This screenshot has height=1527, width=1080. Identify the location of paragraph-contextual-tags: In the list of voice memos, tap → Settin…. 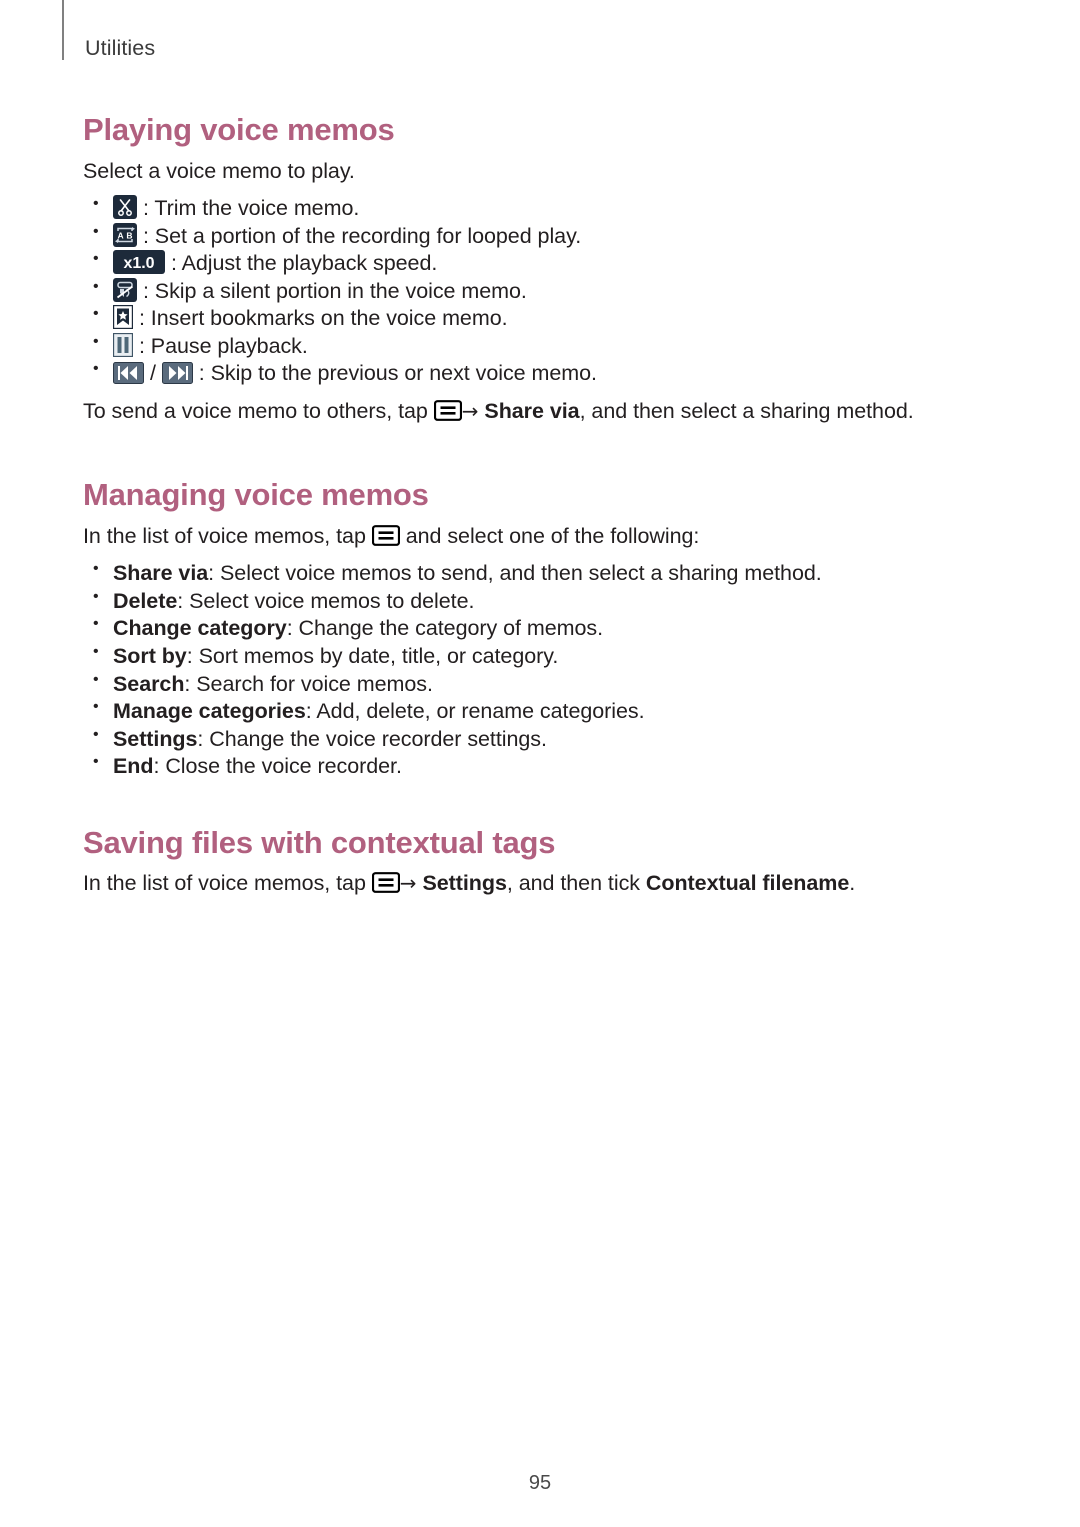
(543, 884).